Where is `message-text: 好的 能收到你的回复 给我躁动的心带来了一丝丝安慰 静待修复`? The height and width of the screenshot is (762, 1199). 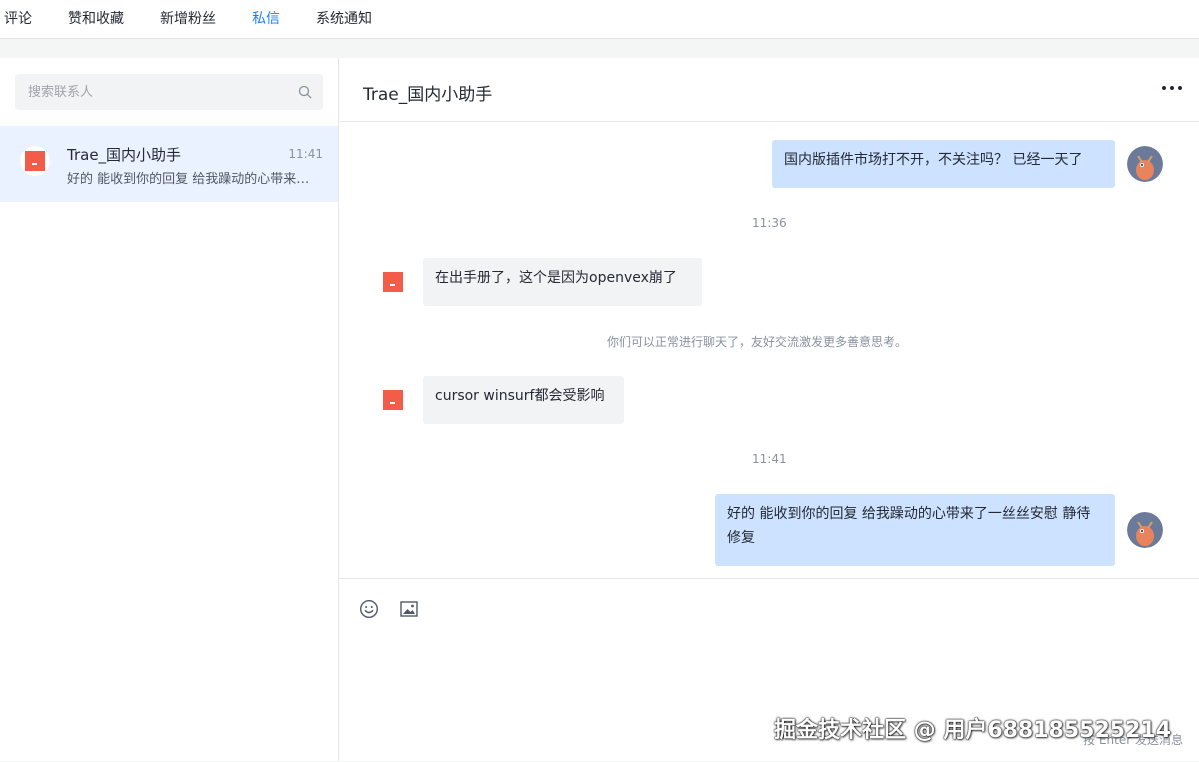
message-text: 好的 能收到你的回复 给我躁动的心带来了一丝丝安慰 静待修复 is located at coordinates (909, 526).